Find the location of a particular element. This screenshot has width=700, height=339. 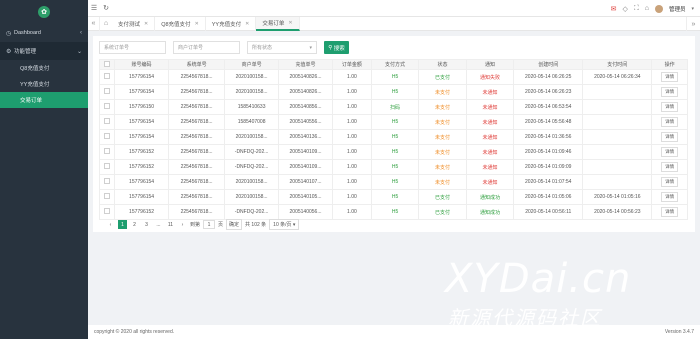

per-page-select: 10 条/页 ▾ is located at coordinates (284, 224).